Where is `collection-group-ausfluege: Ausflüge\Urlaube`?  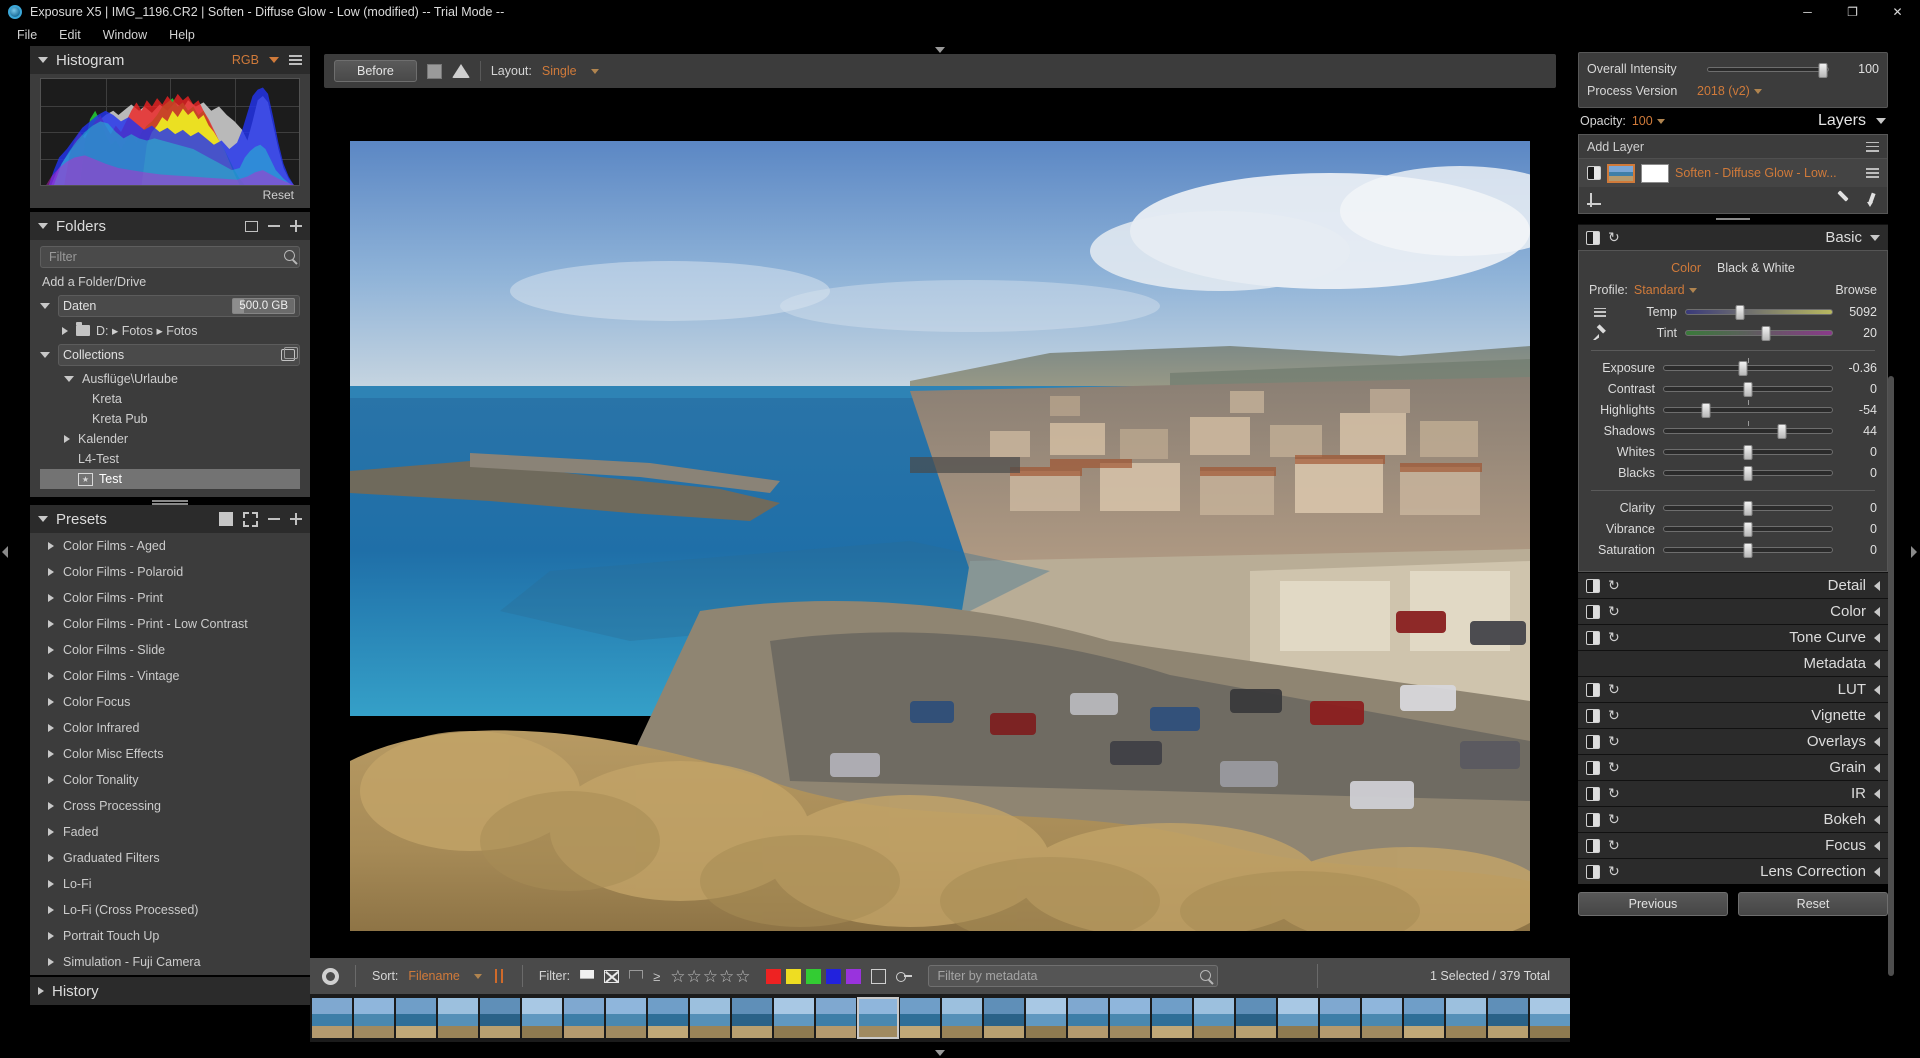 collection-group-ausfluege: Ausflüge\Urlaube is located at coordinates (170, 379).